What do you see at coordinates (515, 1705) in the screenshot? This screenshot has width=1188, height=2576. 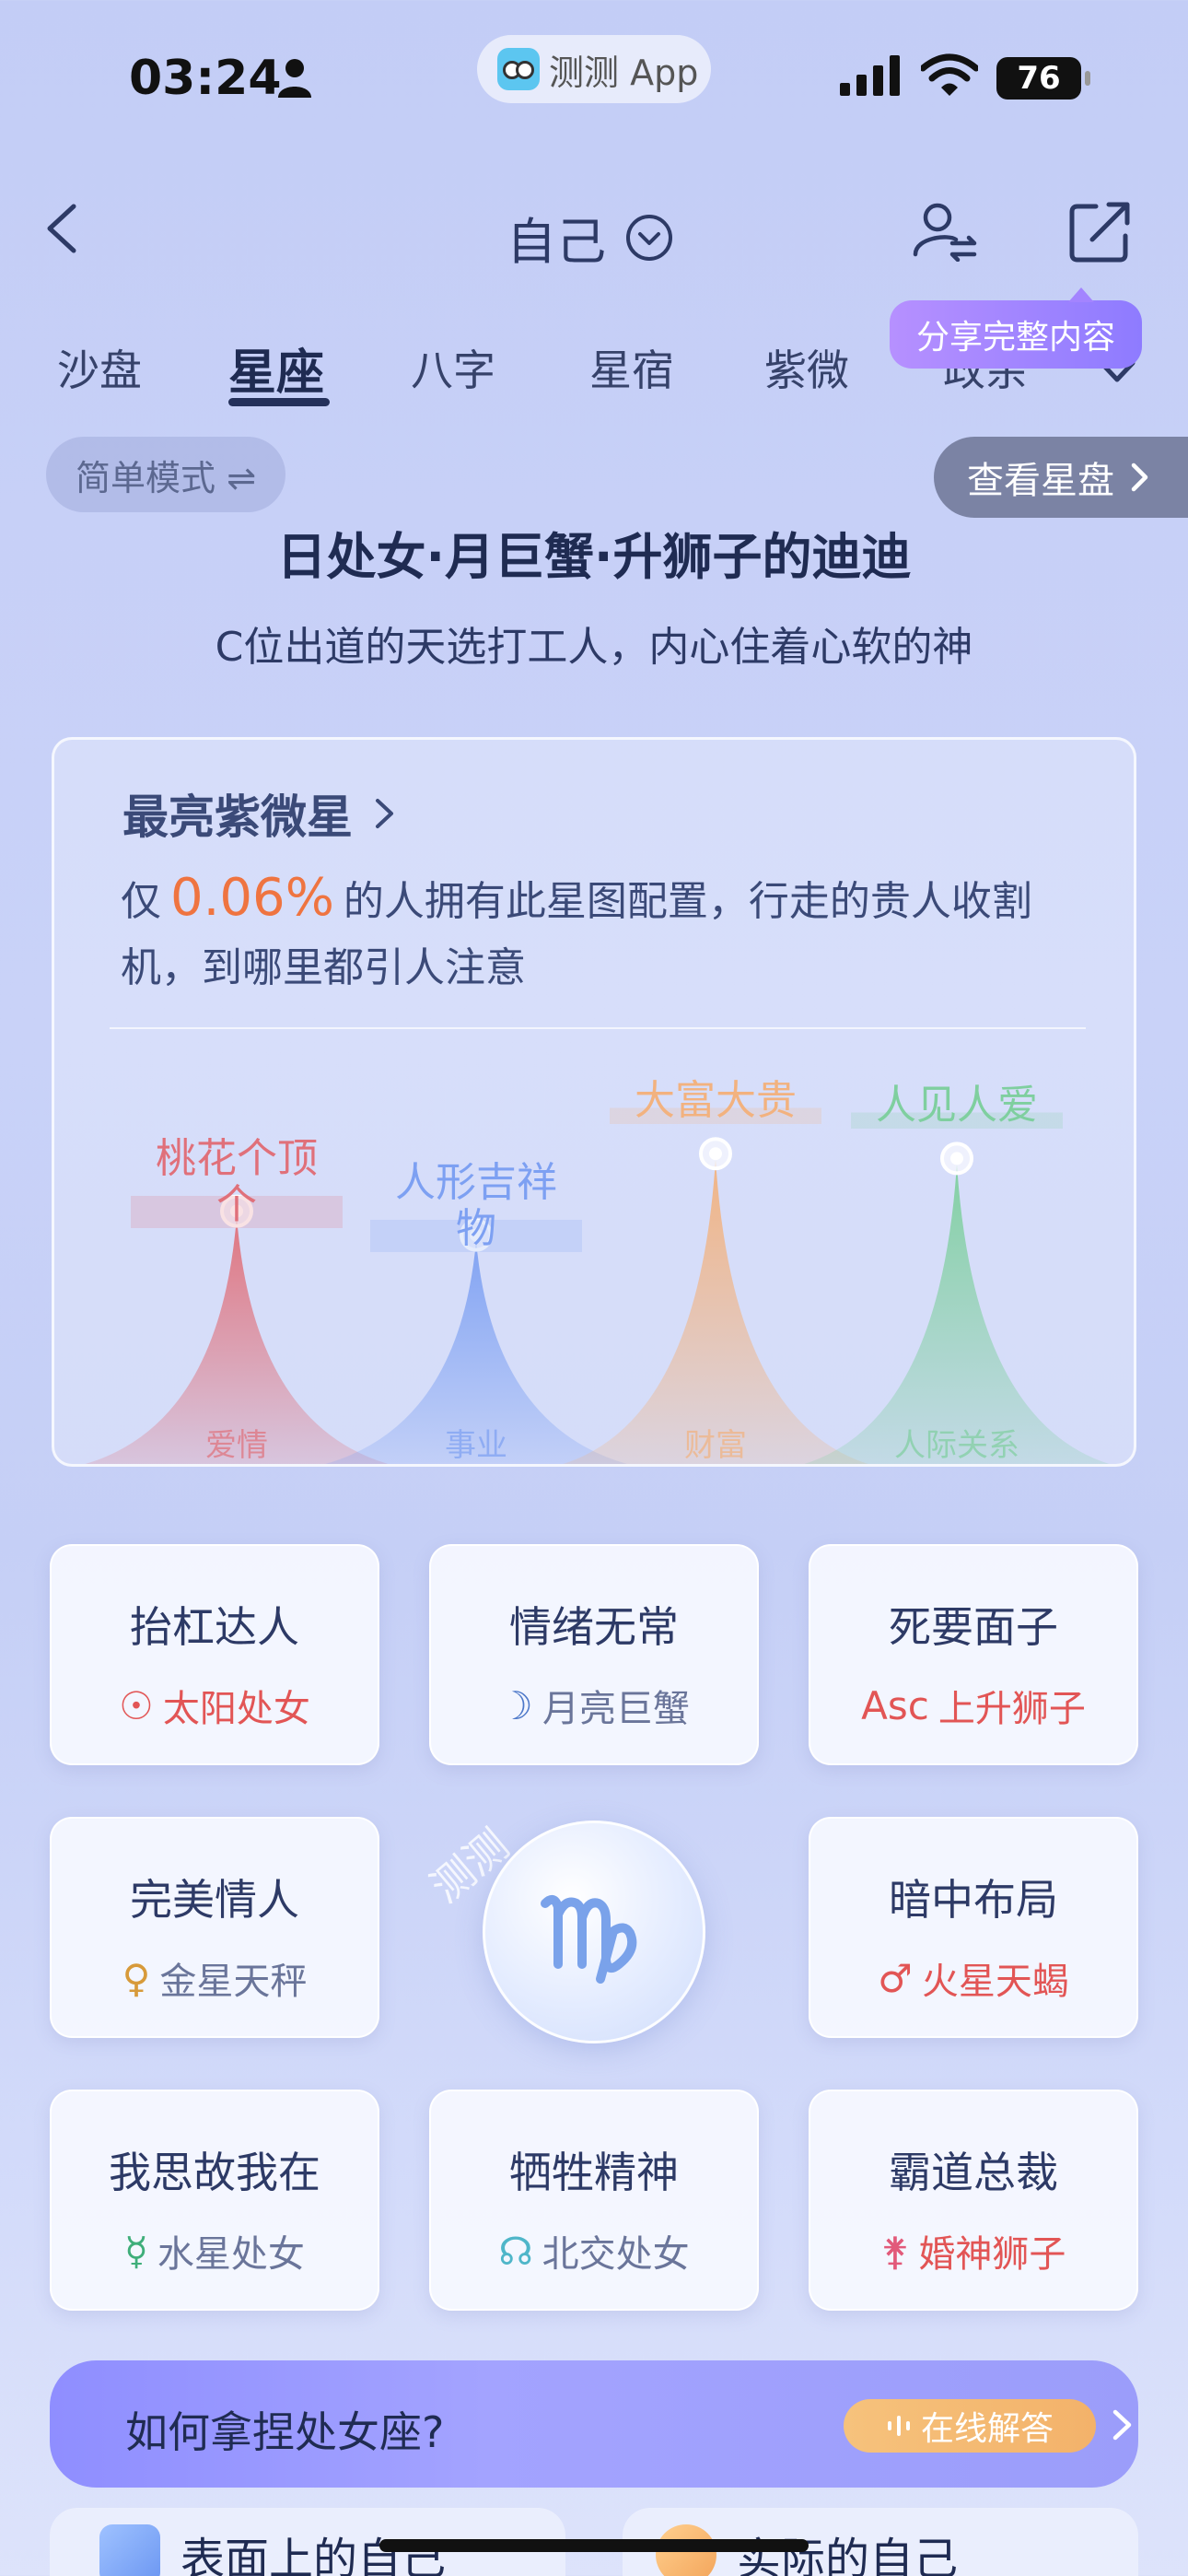 I see `planet-symbol-icon: ☽` at bounding box center [515, 1705].